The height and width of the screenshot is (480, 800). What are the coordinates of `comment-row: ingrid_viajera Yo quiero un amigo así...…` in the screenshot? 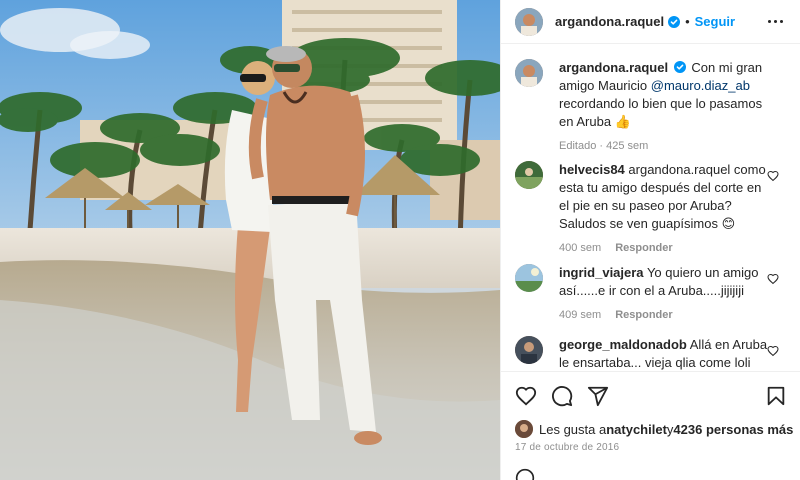 It's located at (651, 294).